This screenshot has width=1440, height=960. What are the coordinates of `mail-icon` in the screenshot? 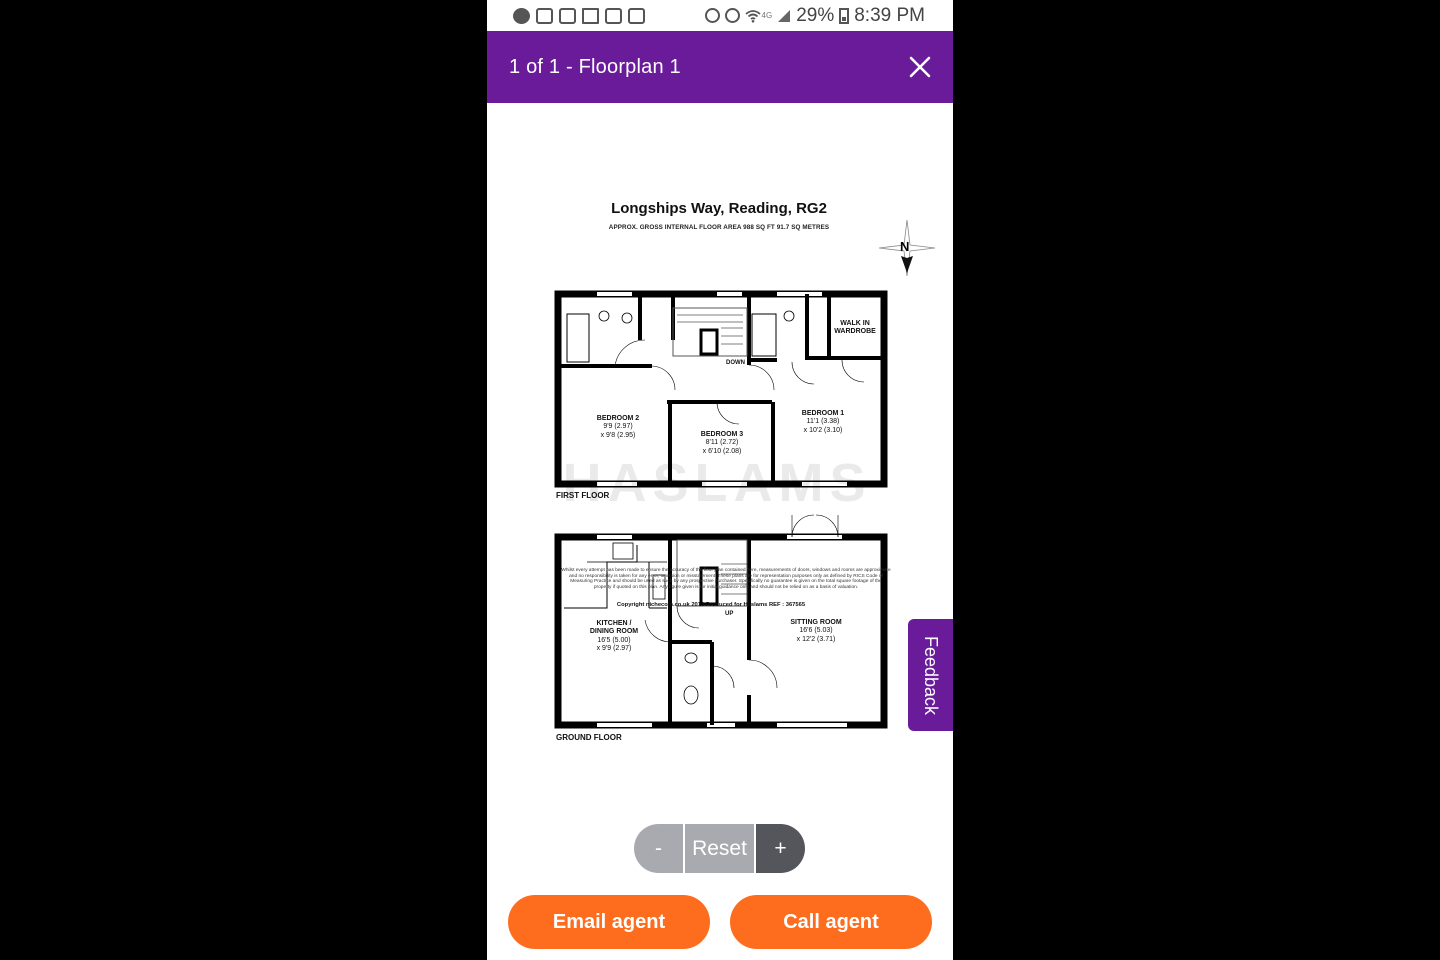 It's located at (590, 15).